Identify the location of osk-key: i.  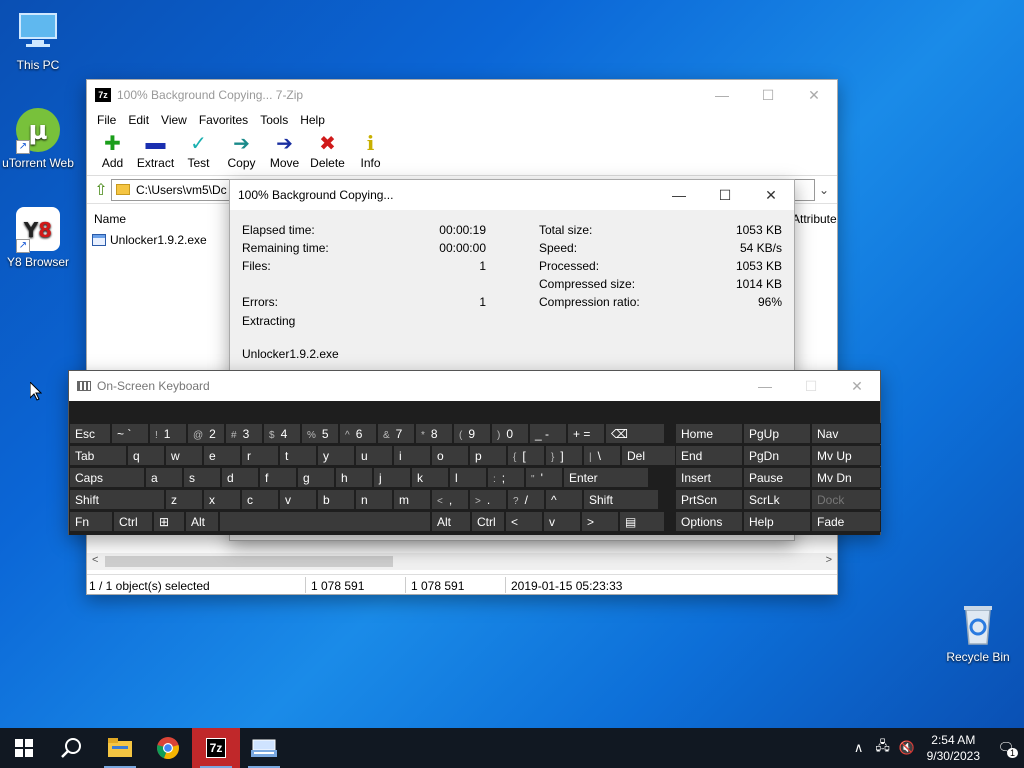
(412, 455).